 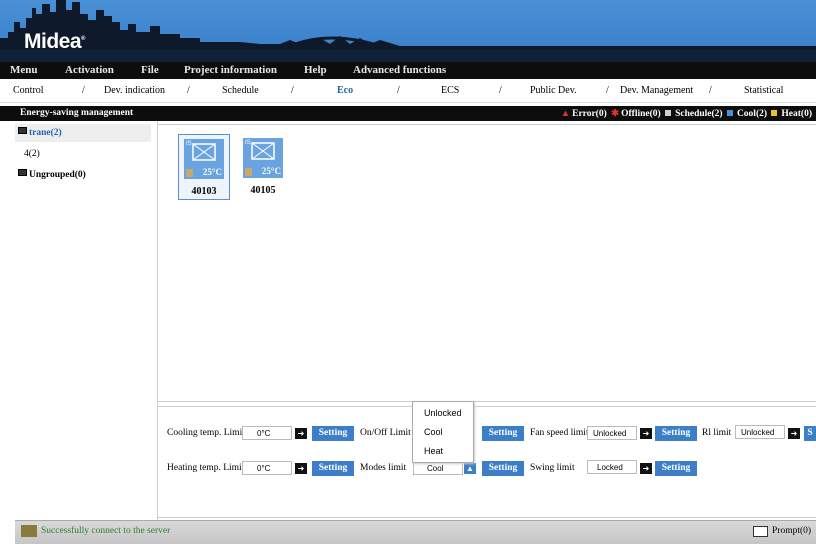 What do you see at coordinates (32, 154) in the screenshot?
I see `tree-node-4: 4(2)` at bounding box center [32, 154].